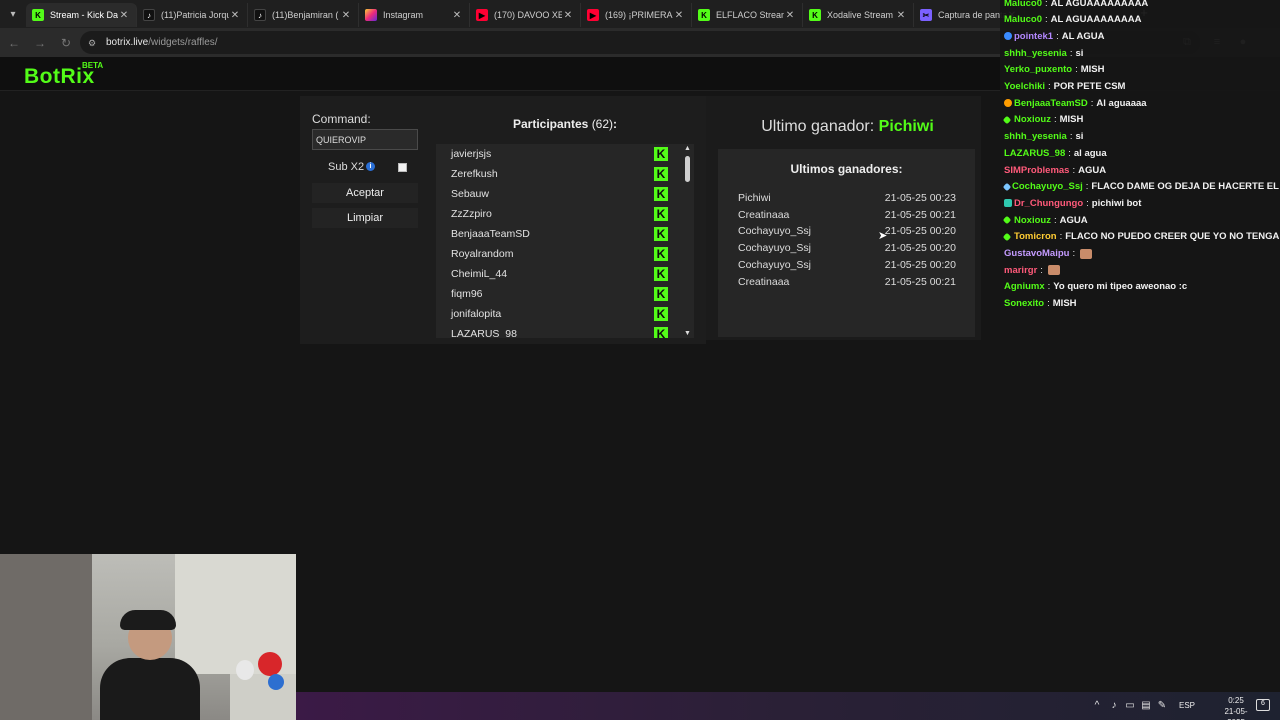 Image resolution: width=1280 pixels, height=720 pixels. Describe the element at coordinates (1036, 170) in the screenshot. I see `chat-username: SIMProblemas` at that location.